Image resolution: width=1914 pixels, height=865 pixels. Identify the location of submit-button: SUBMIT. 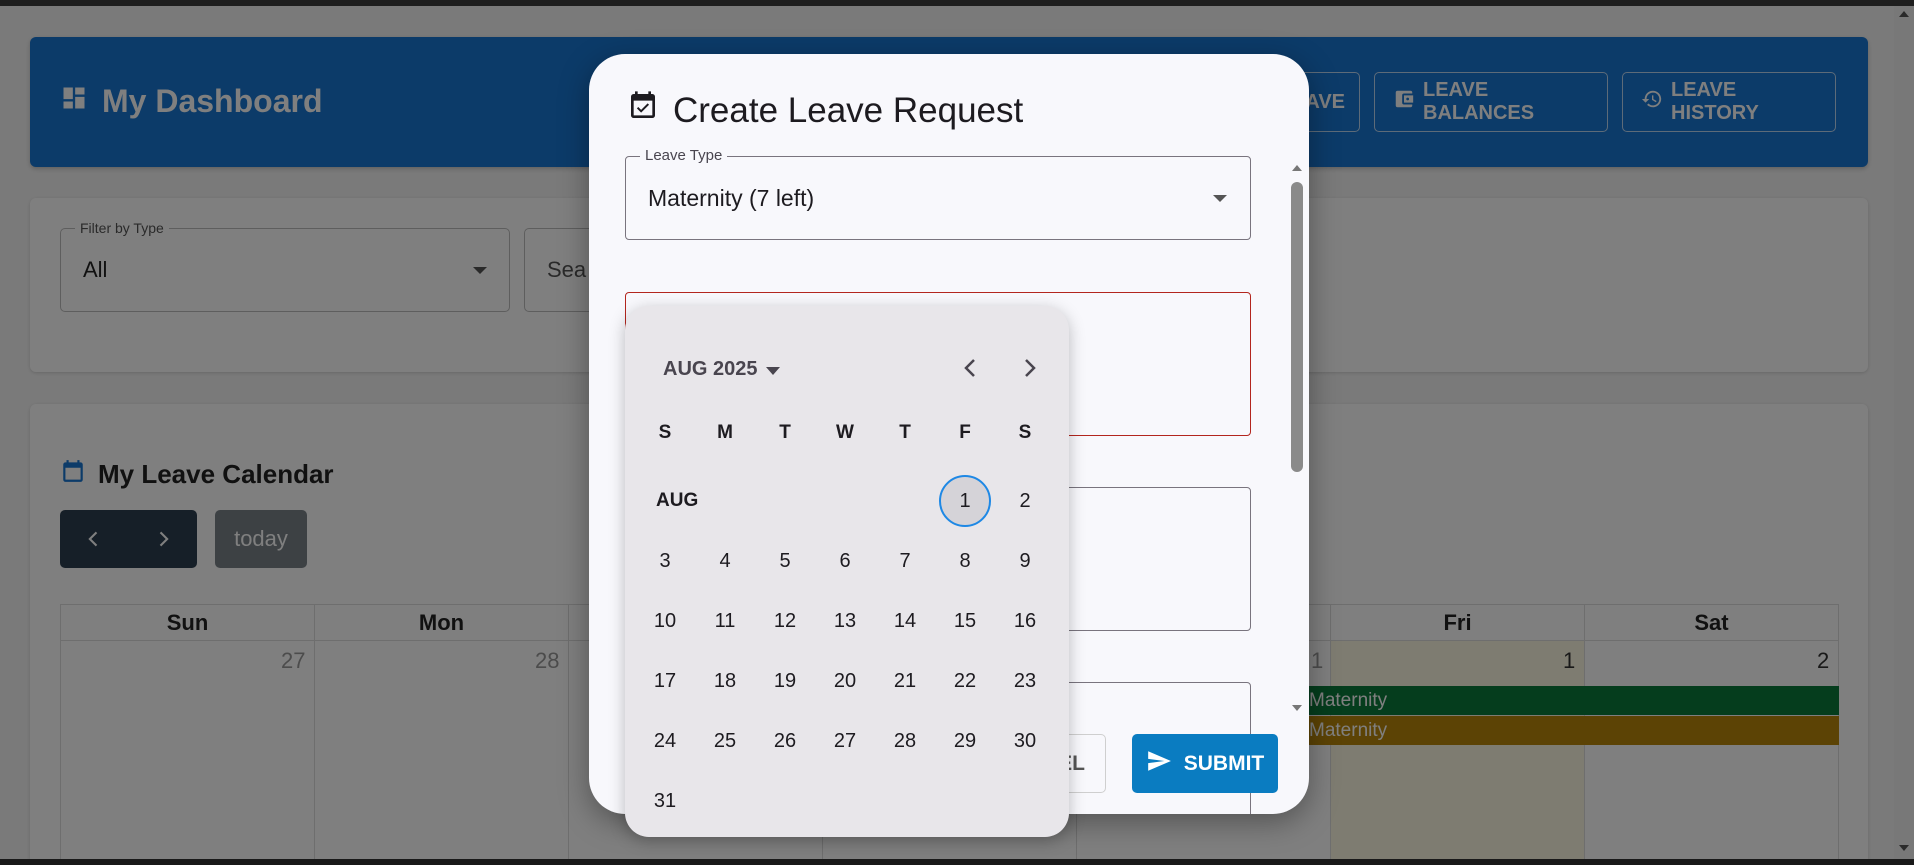
(1205, 763).